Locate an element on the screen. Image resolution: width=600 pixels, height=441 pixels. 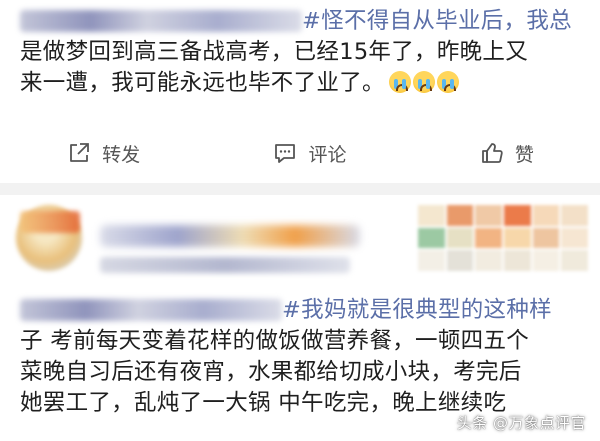
post-text-line: 子 考前每天变着花样的做饭做营养餐，一顿四五个 is located at coordinates (275, 341).